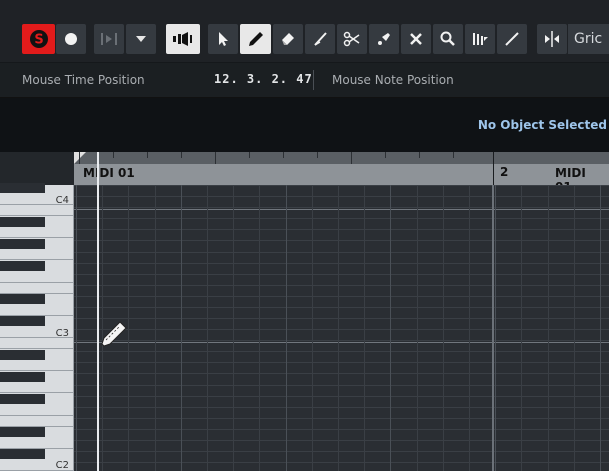  I want to click on glue-tube-icon, so click(384, 39).